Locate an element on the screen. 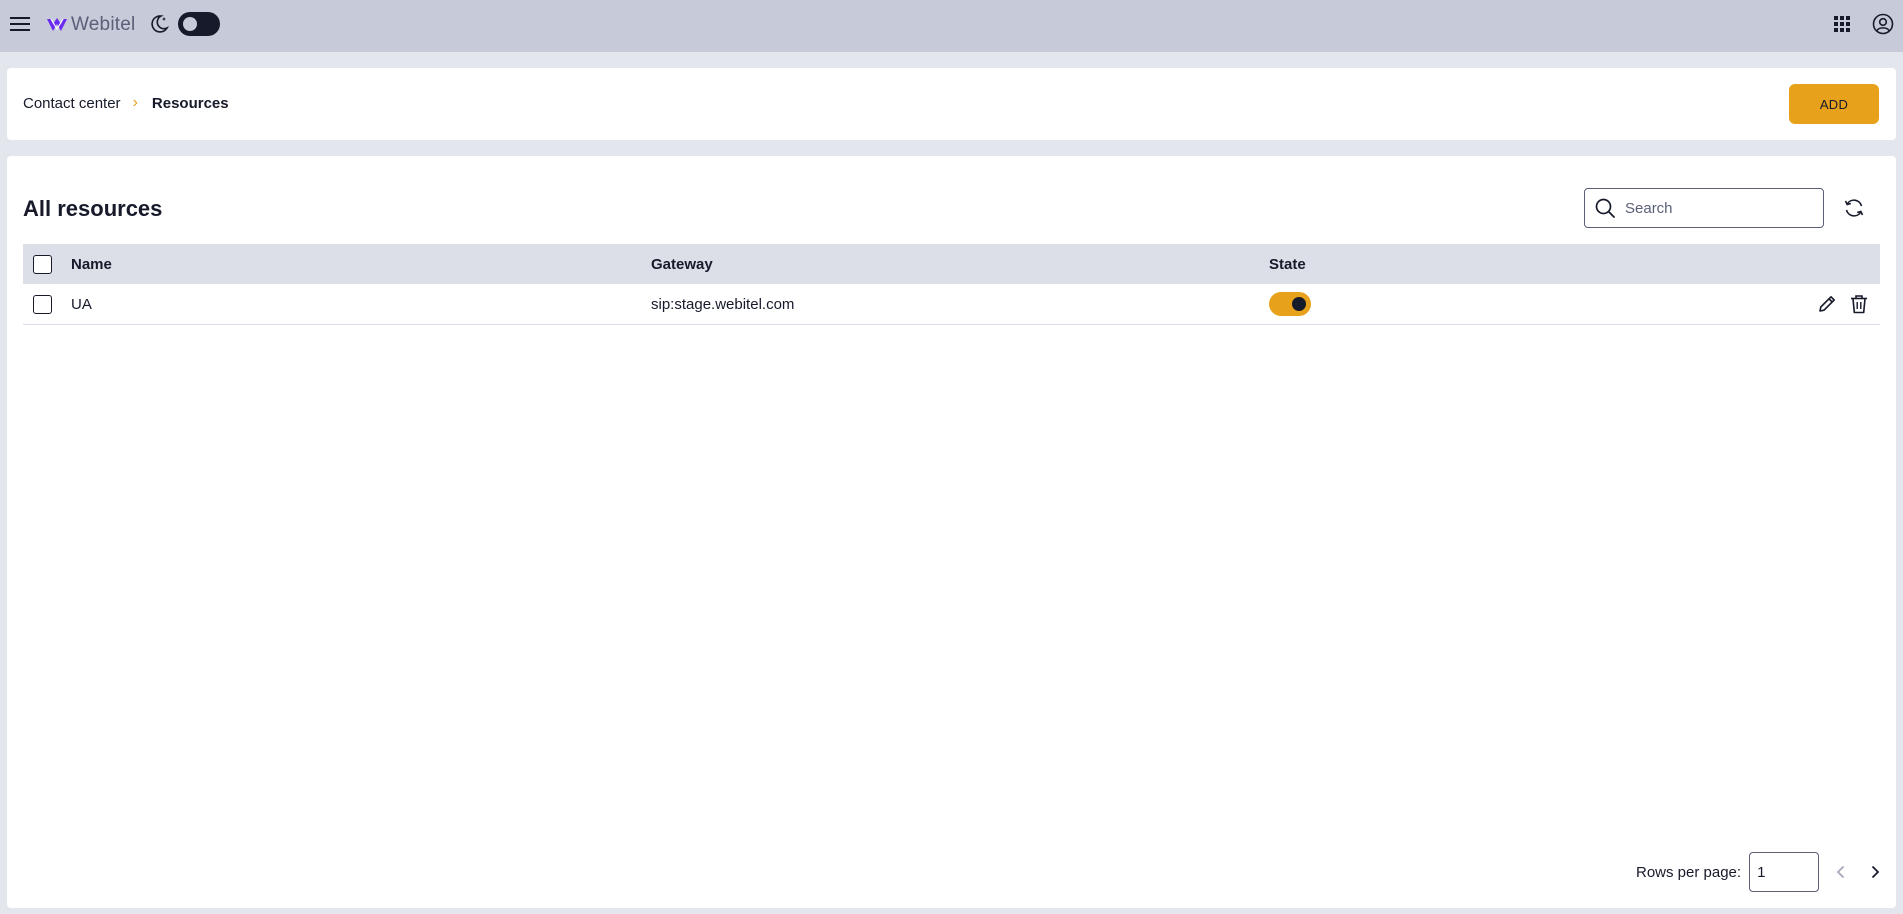 This screenshot has width=1903, height=914. row-checkbox-cell is located at coordinates (42, 304).